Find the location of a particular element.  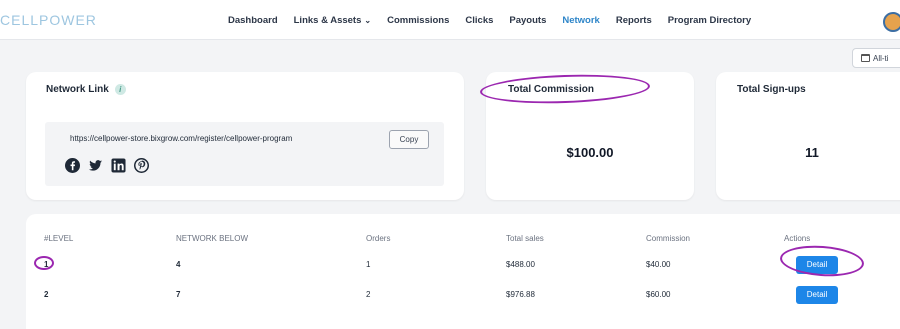

date-range-label: All-ti is located at coordinates (881, 58).